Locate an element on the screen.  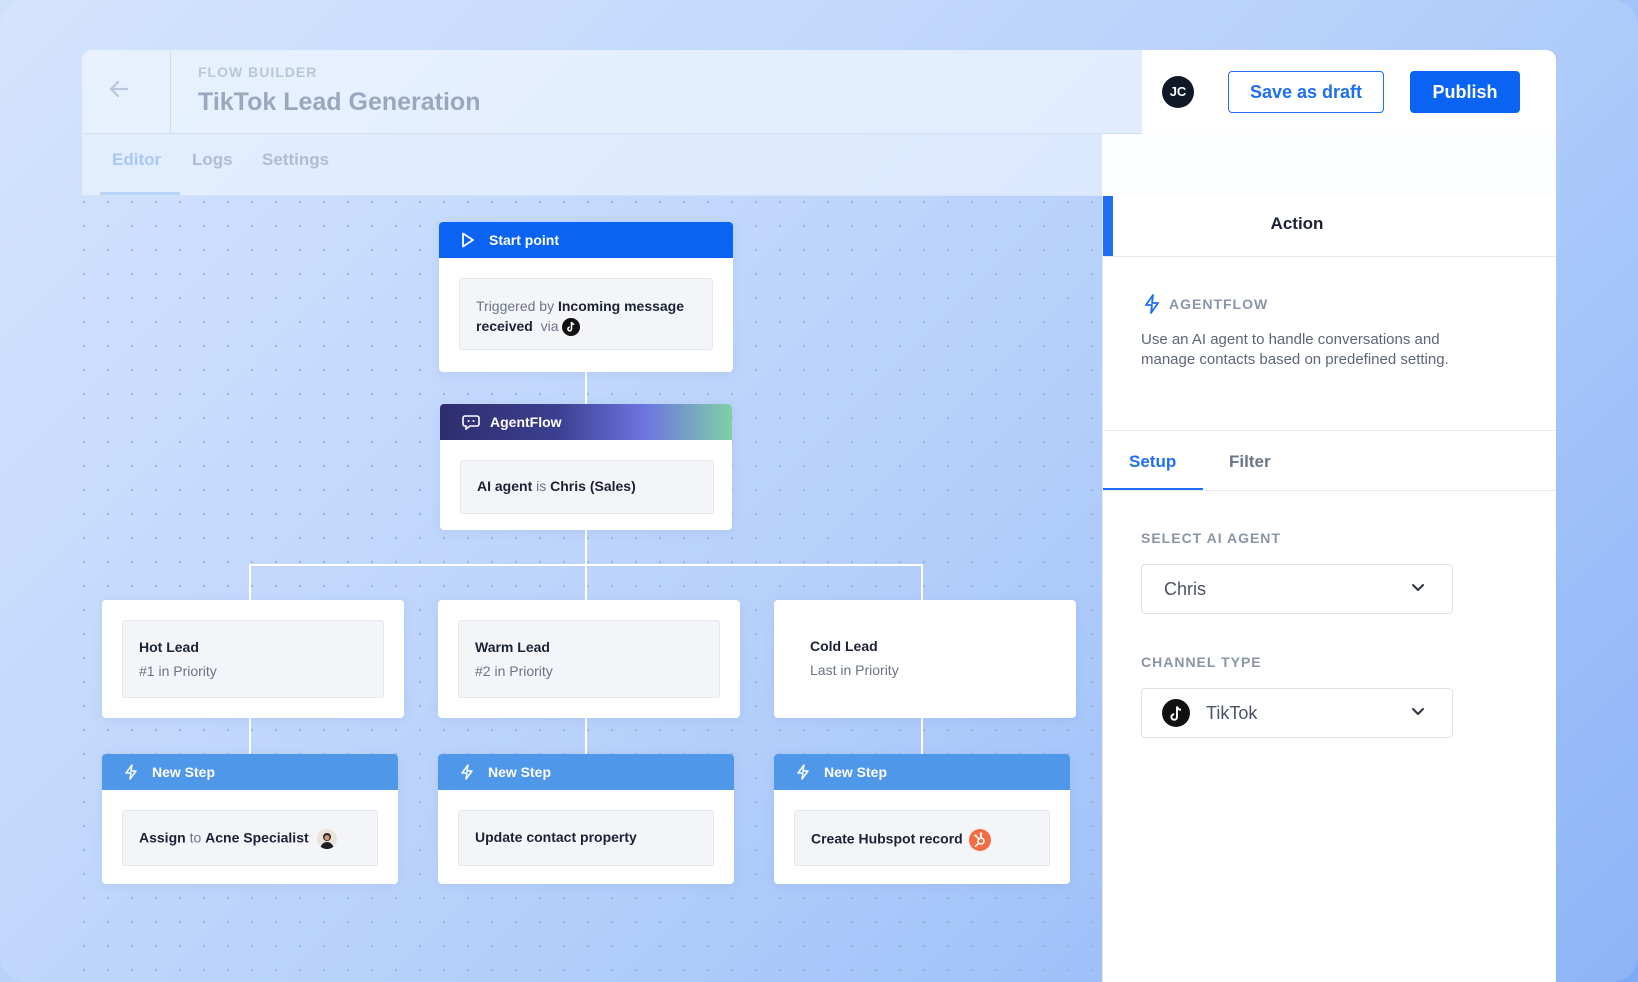
step-card: Update contact property is located at coordinates (586, 838).